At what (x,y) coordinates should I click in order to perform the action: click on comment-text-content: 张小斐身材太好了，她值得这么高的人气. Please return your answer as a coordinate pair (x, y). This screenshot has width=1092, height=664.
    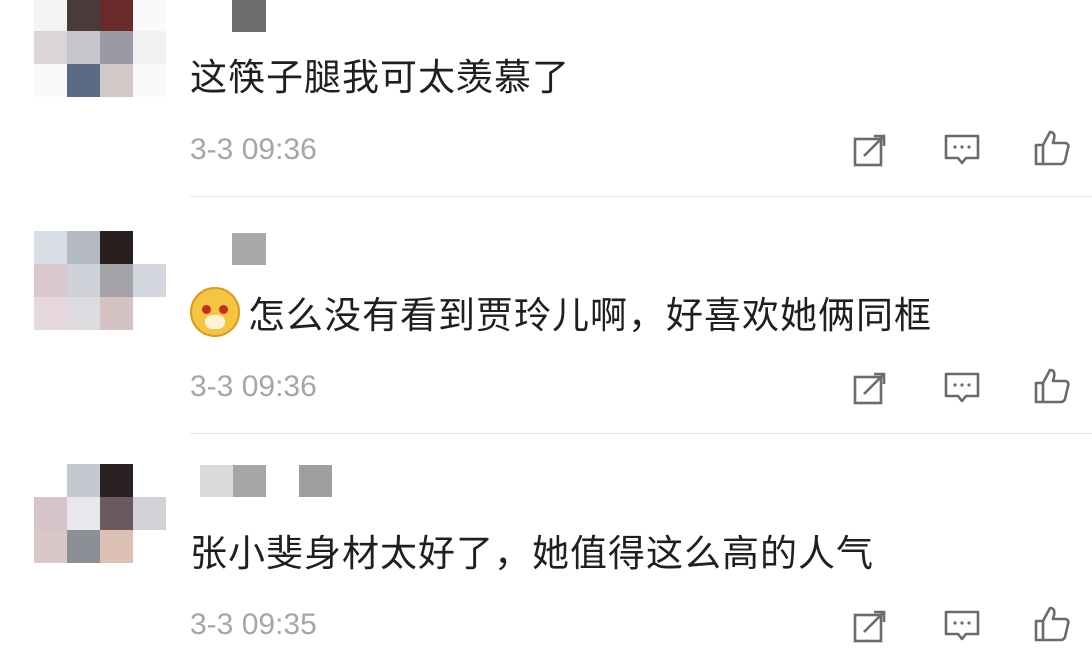
    Looking at the image, I should click on (532, 553).